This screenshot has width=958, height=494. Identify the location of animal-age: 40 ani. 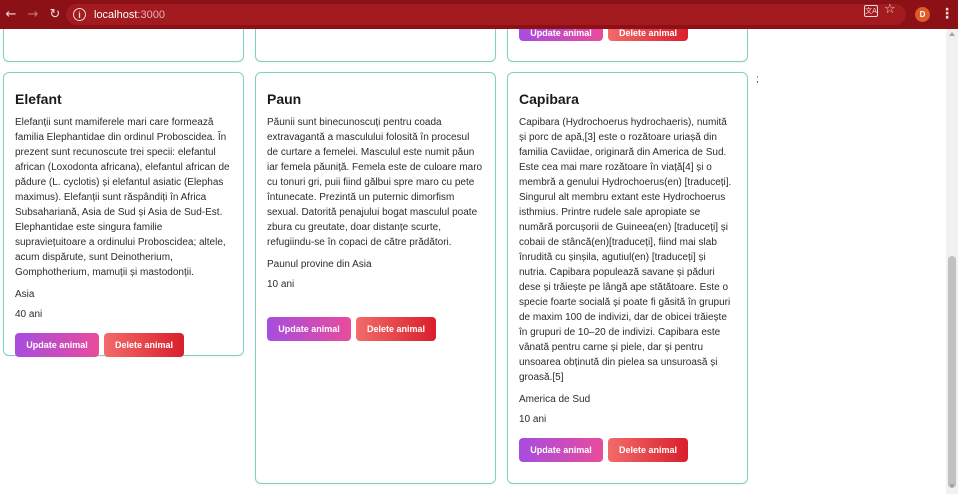
(29, 314).